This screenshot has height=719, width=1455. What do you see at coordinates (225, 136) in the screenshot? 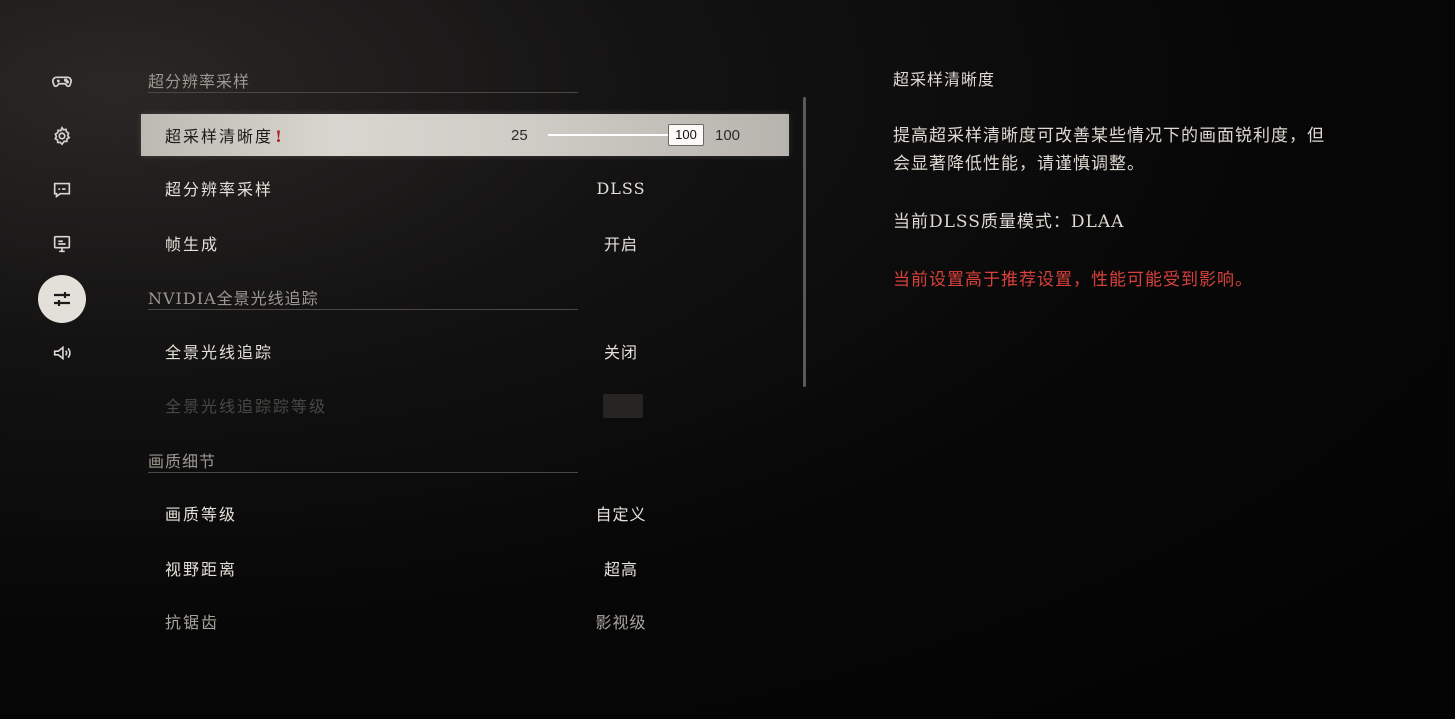
I see `setting-label: 超采样清晰度!` at bounding box center [225, 136].